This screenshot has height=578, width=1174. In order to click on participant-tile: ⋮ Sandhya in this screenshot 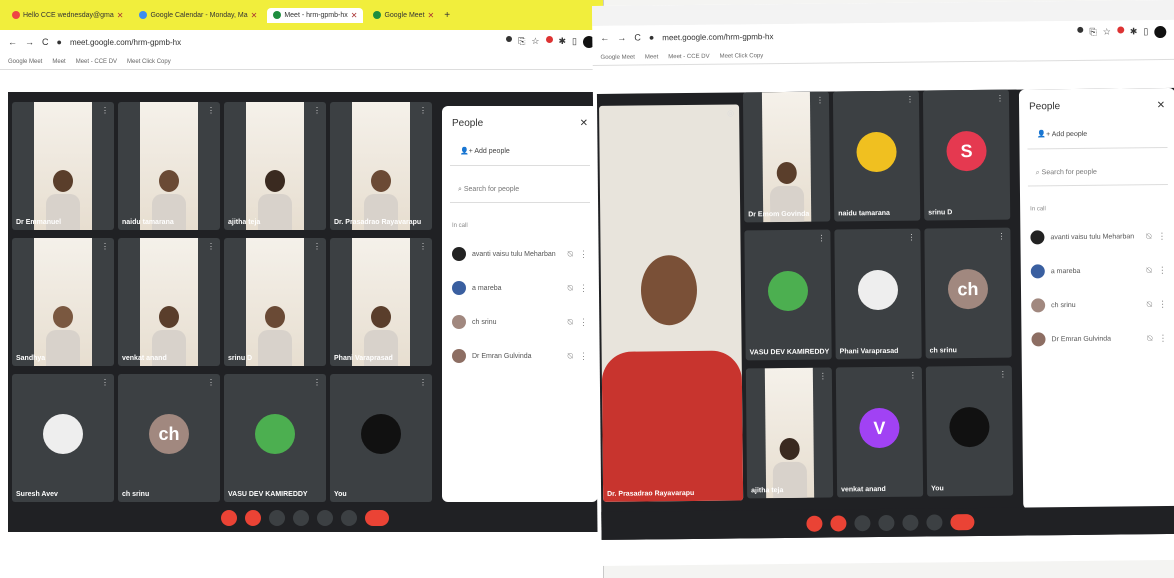, I will do `click(63, 302)`.